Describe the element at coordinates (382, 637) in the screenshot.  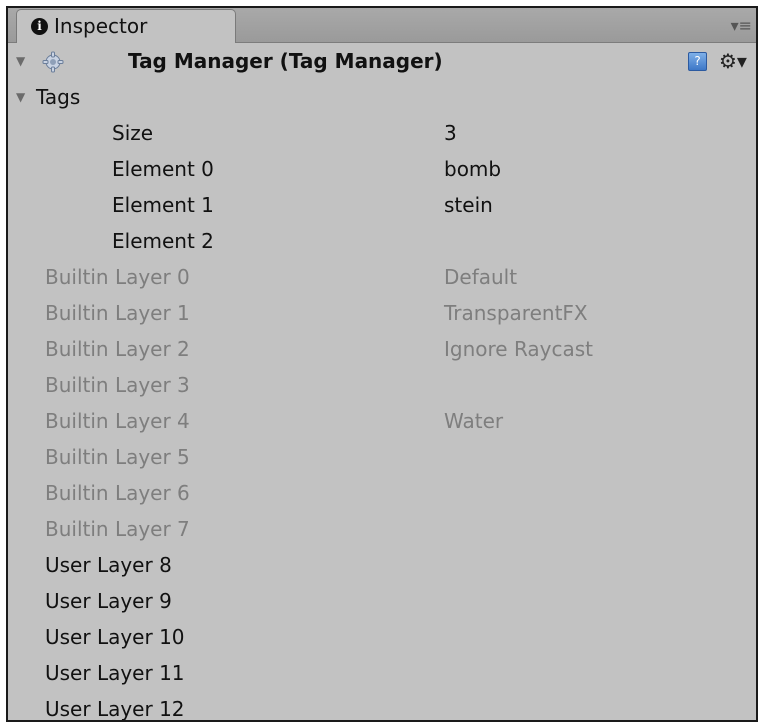
I see `user-layer-row: User Layer 10` at that location.